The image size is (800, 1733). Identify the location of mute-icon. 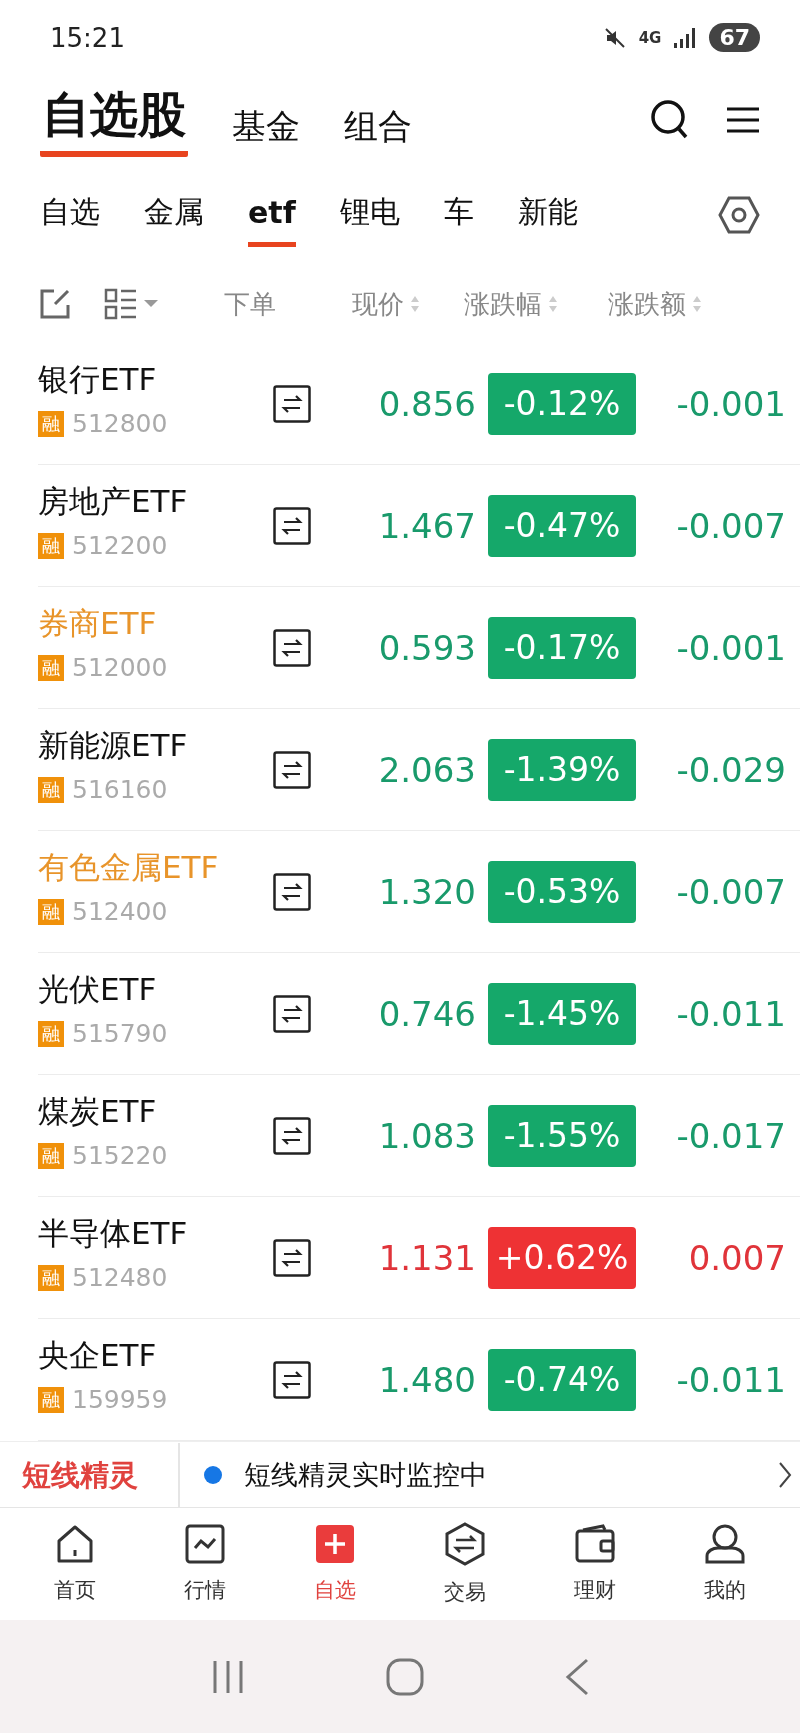
(614, 37).